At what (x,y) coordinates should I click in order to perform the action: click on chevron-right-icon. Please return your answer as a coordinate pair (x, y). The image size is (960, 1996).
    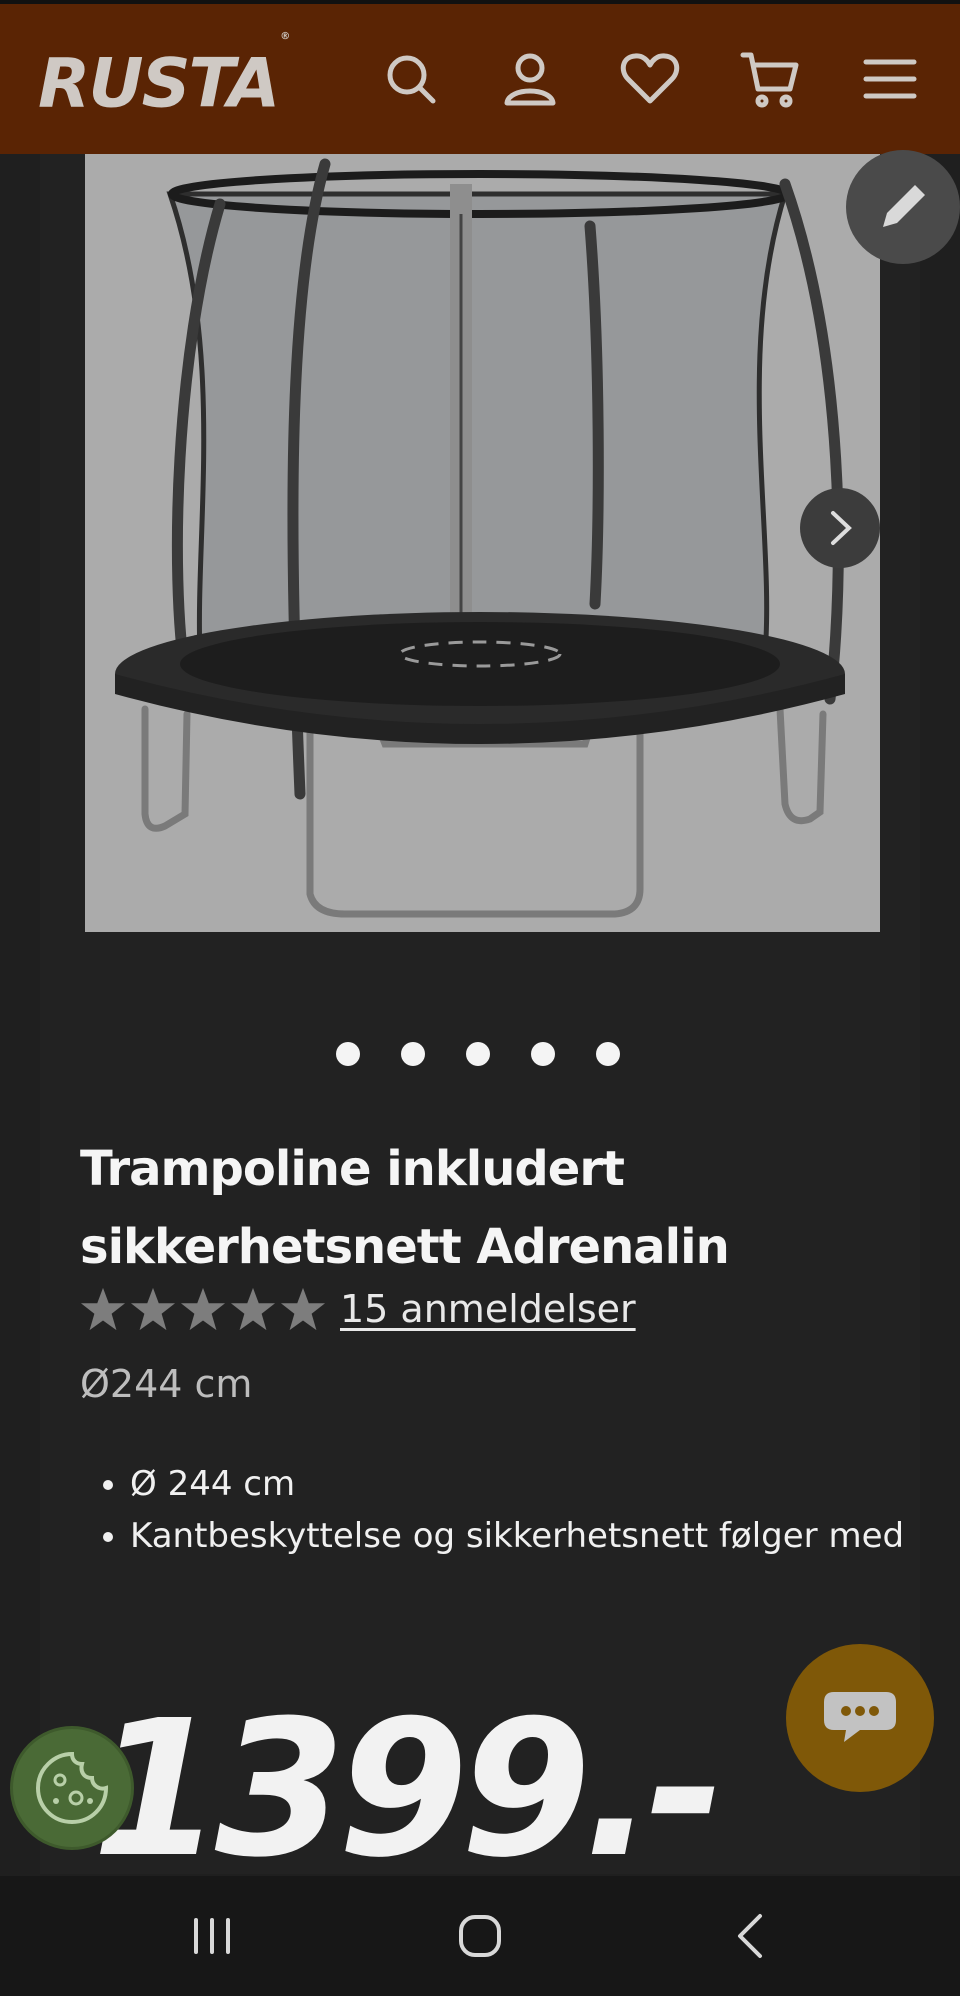
    Looking at the image, I should click on (841, 528).